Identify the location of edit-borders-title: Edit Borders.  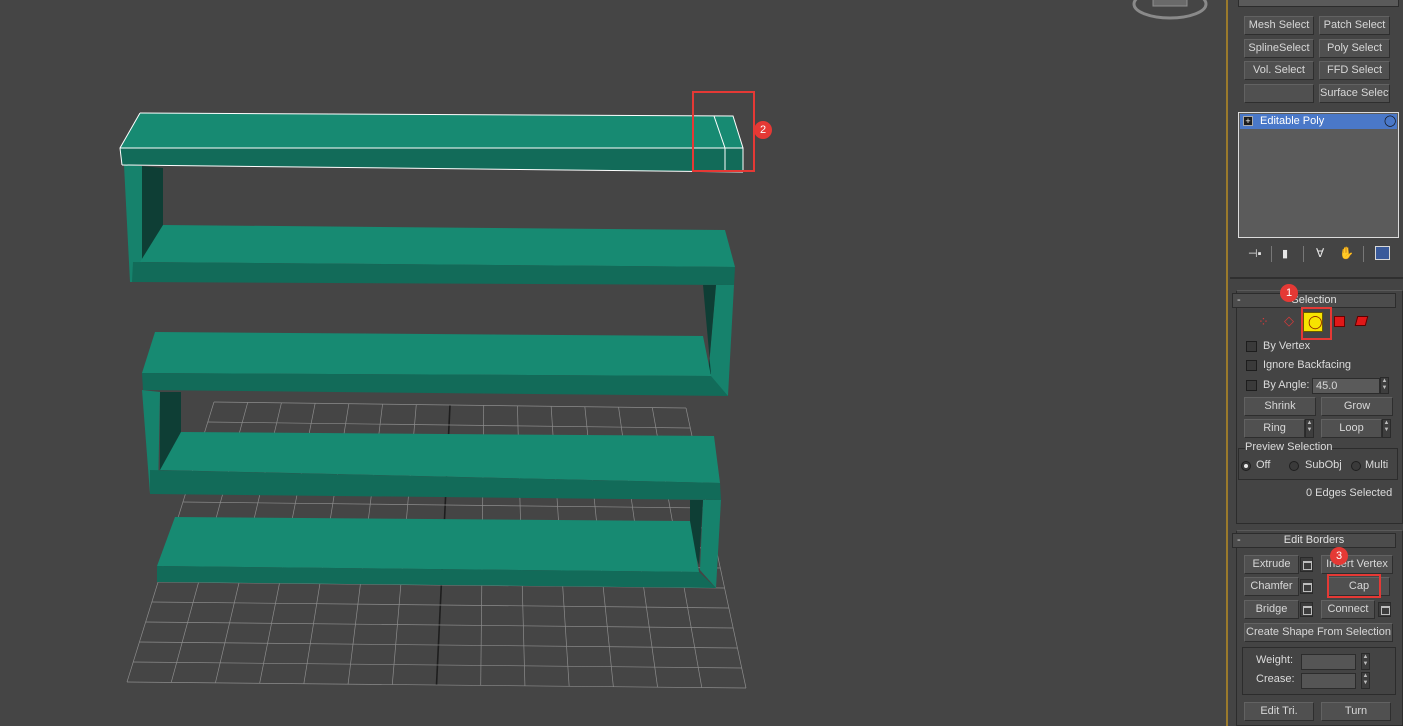
(1314, 540).